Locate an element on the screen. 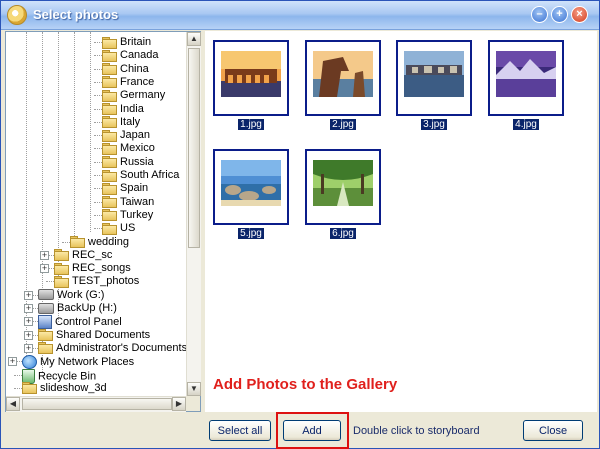 Image resolution: width=600 pixels, height=449 pixels. tree-item: Japan is located at coordinates (126, 135).